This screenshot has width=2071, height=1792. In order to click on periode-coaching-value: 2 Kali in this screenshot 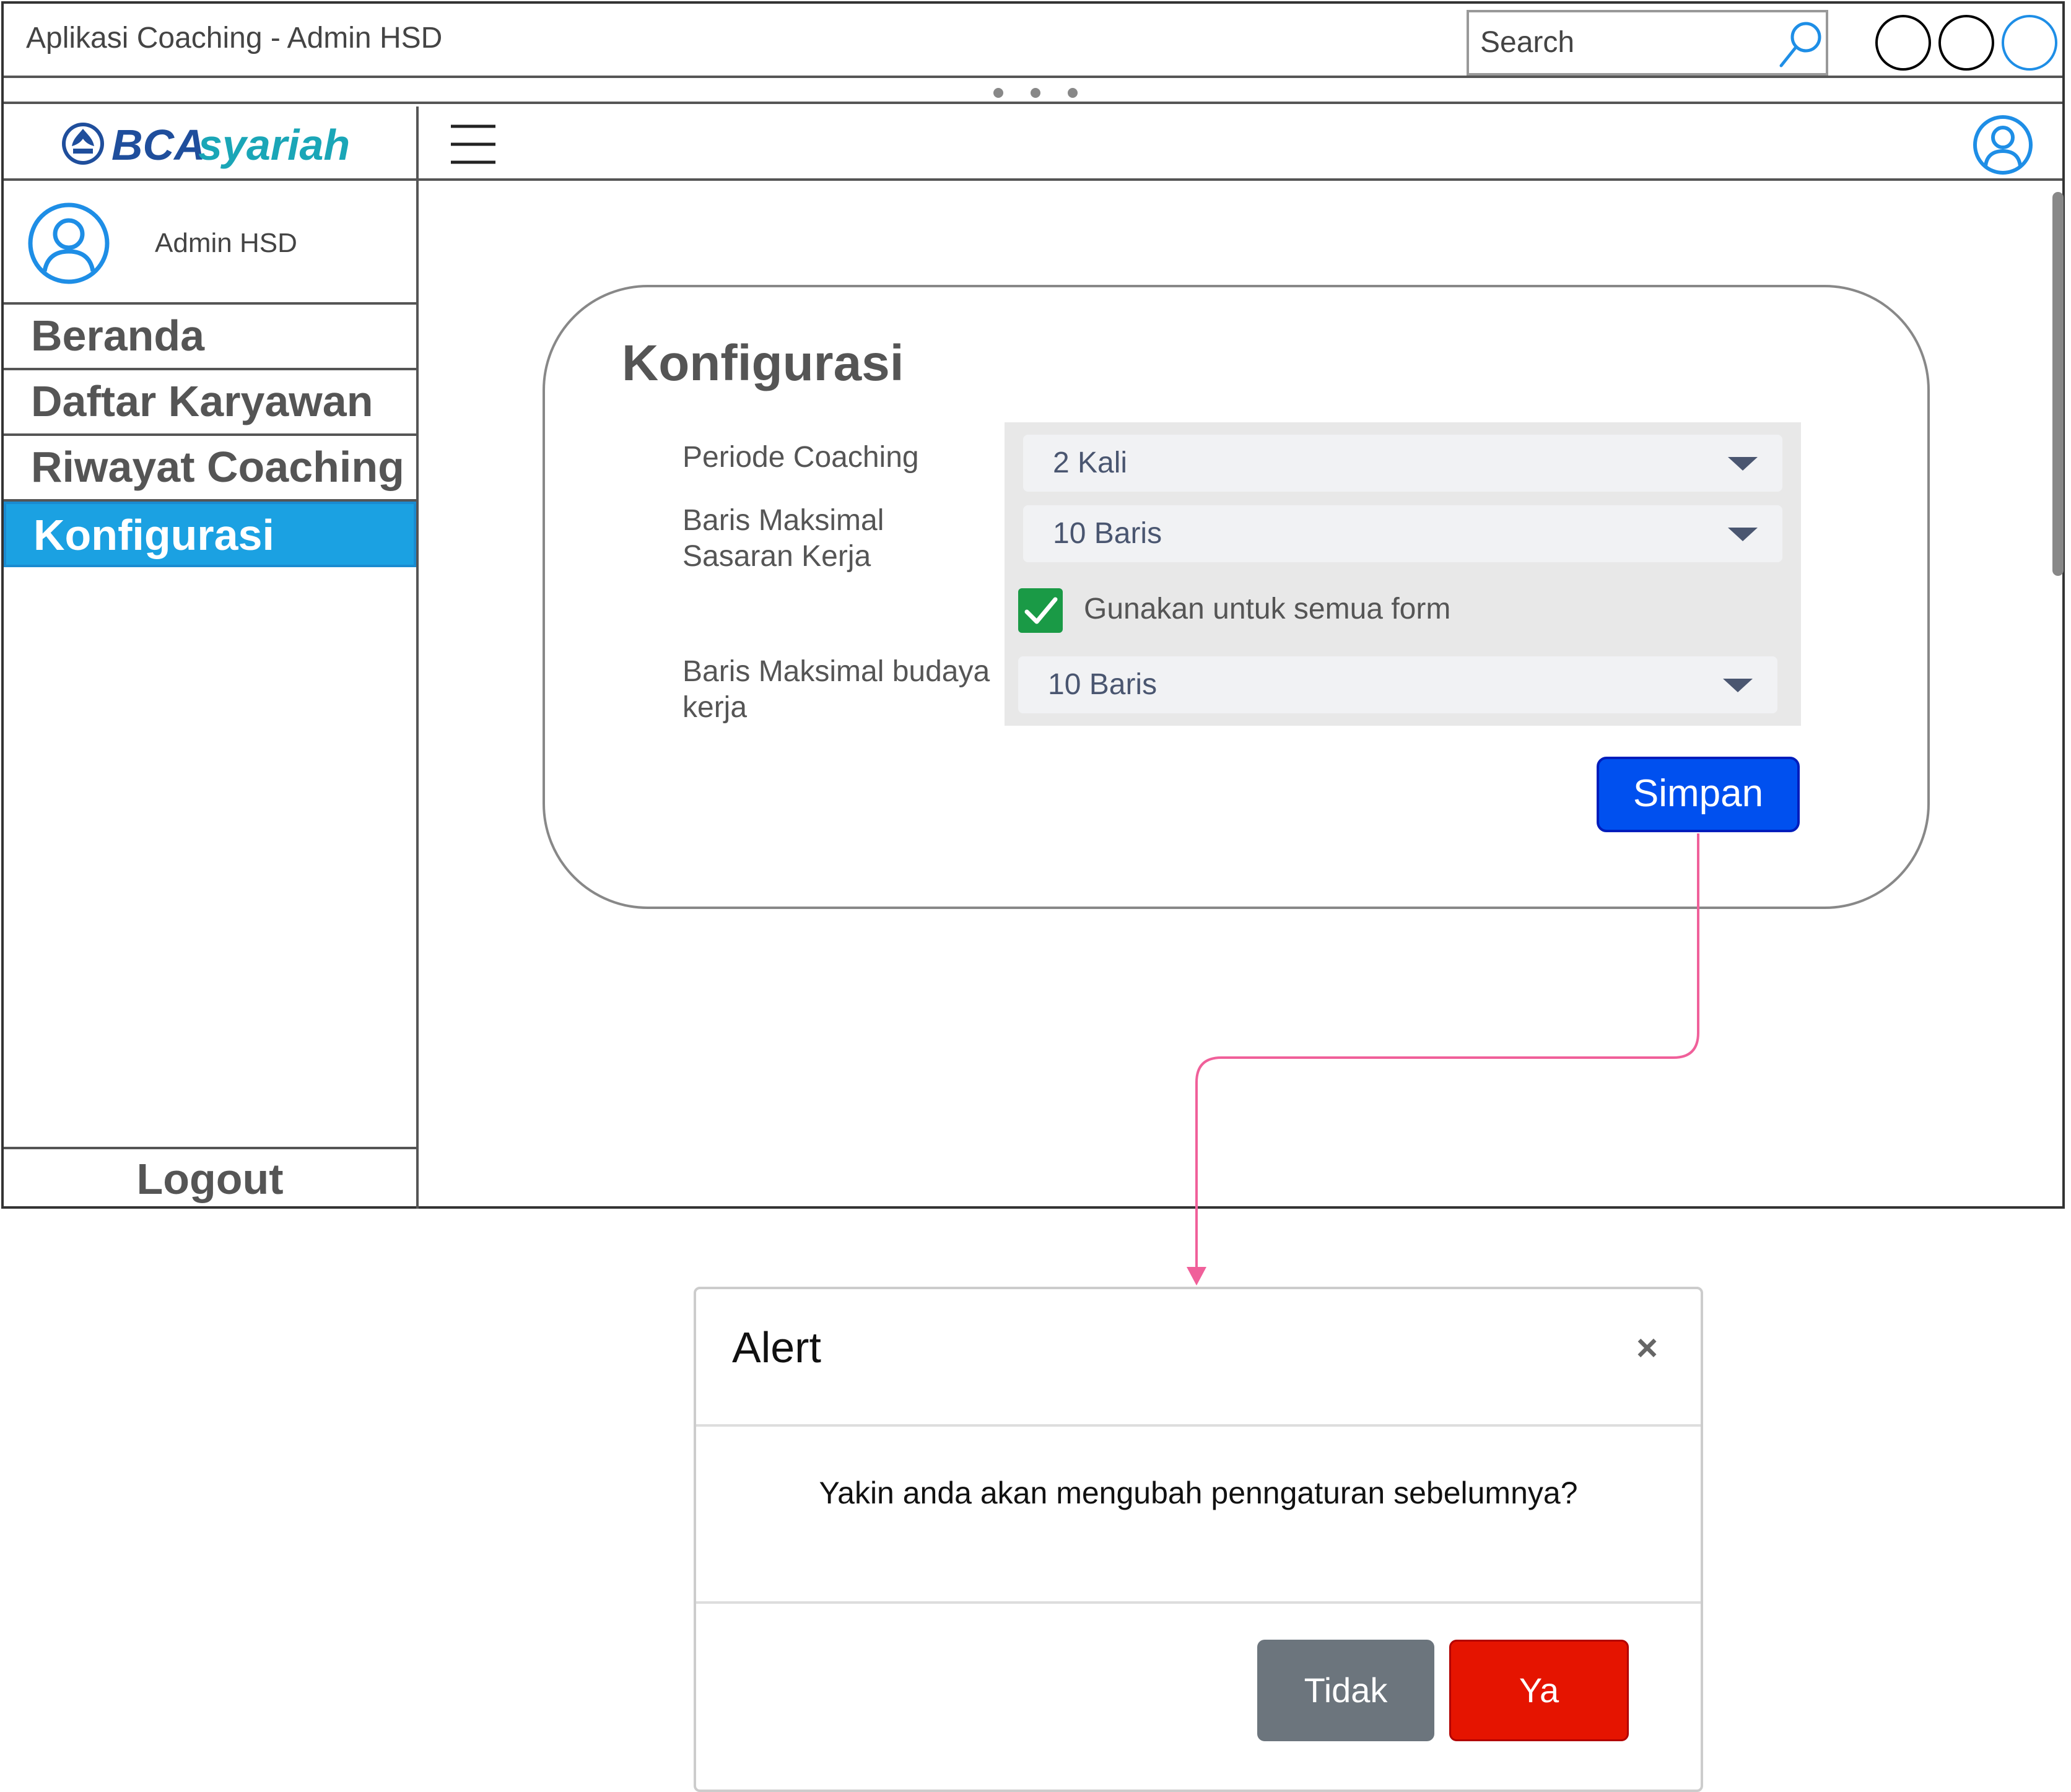, I will do `click(1090, 463)`.